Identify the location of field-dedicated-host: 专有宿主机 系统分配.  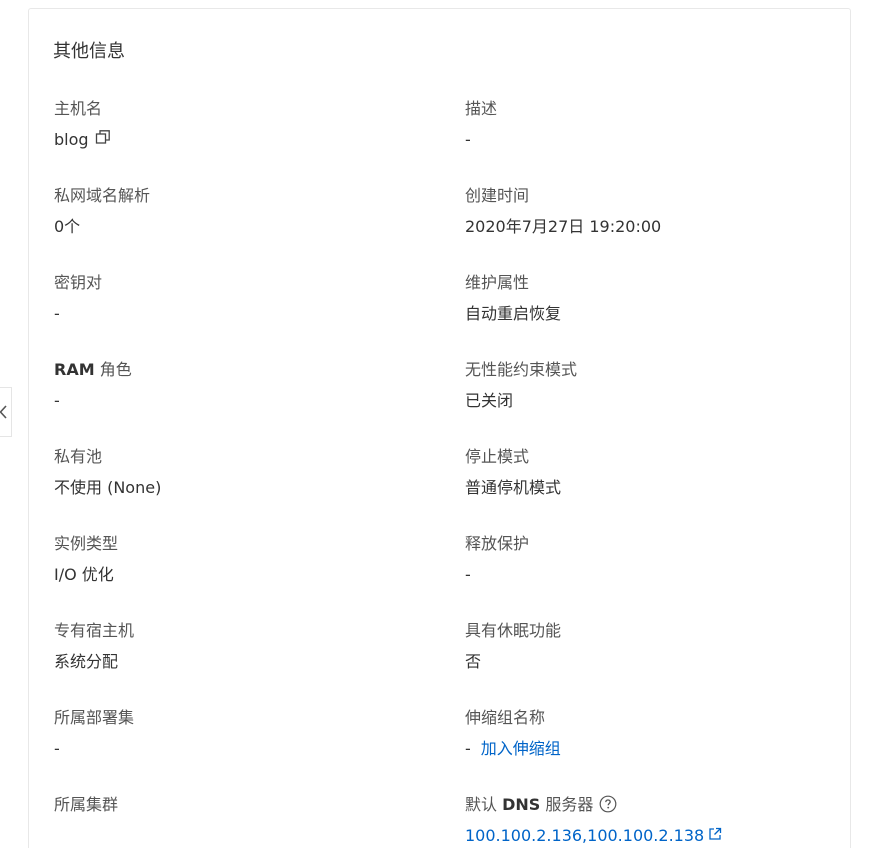
(234, 646).